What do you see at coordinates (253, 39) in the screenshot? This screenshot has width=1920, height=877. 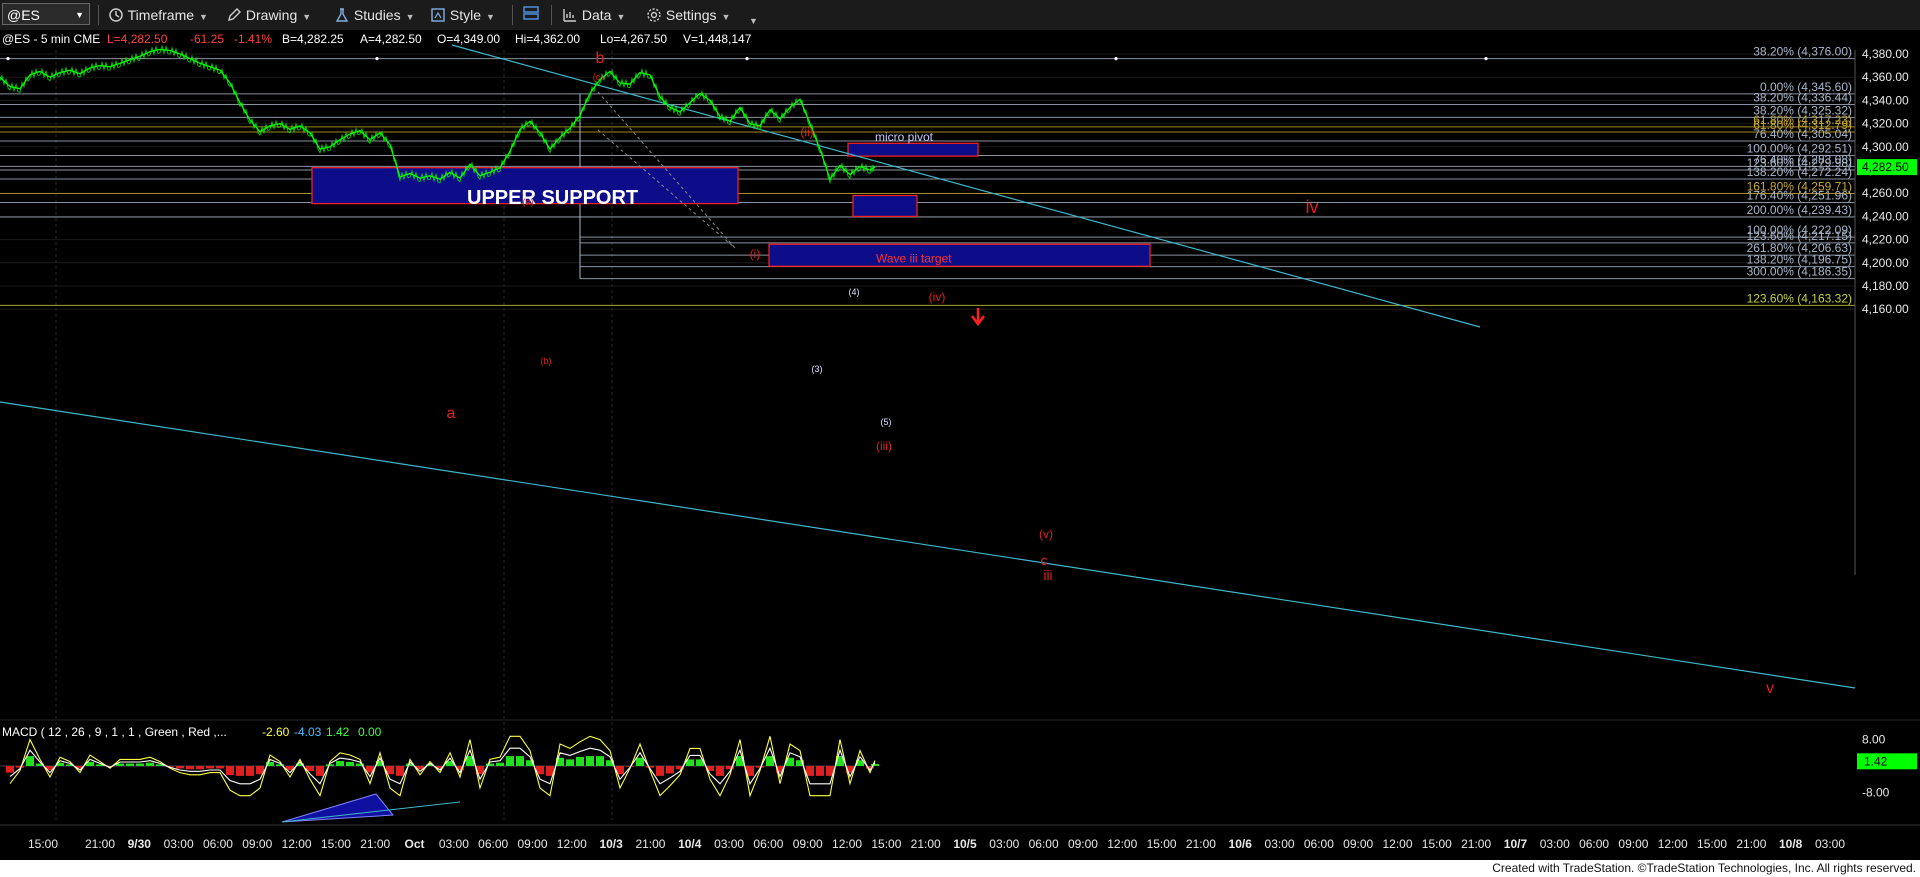 I see `change-pct-text: -1.41%` at bounding box center [253, 39].